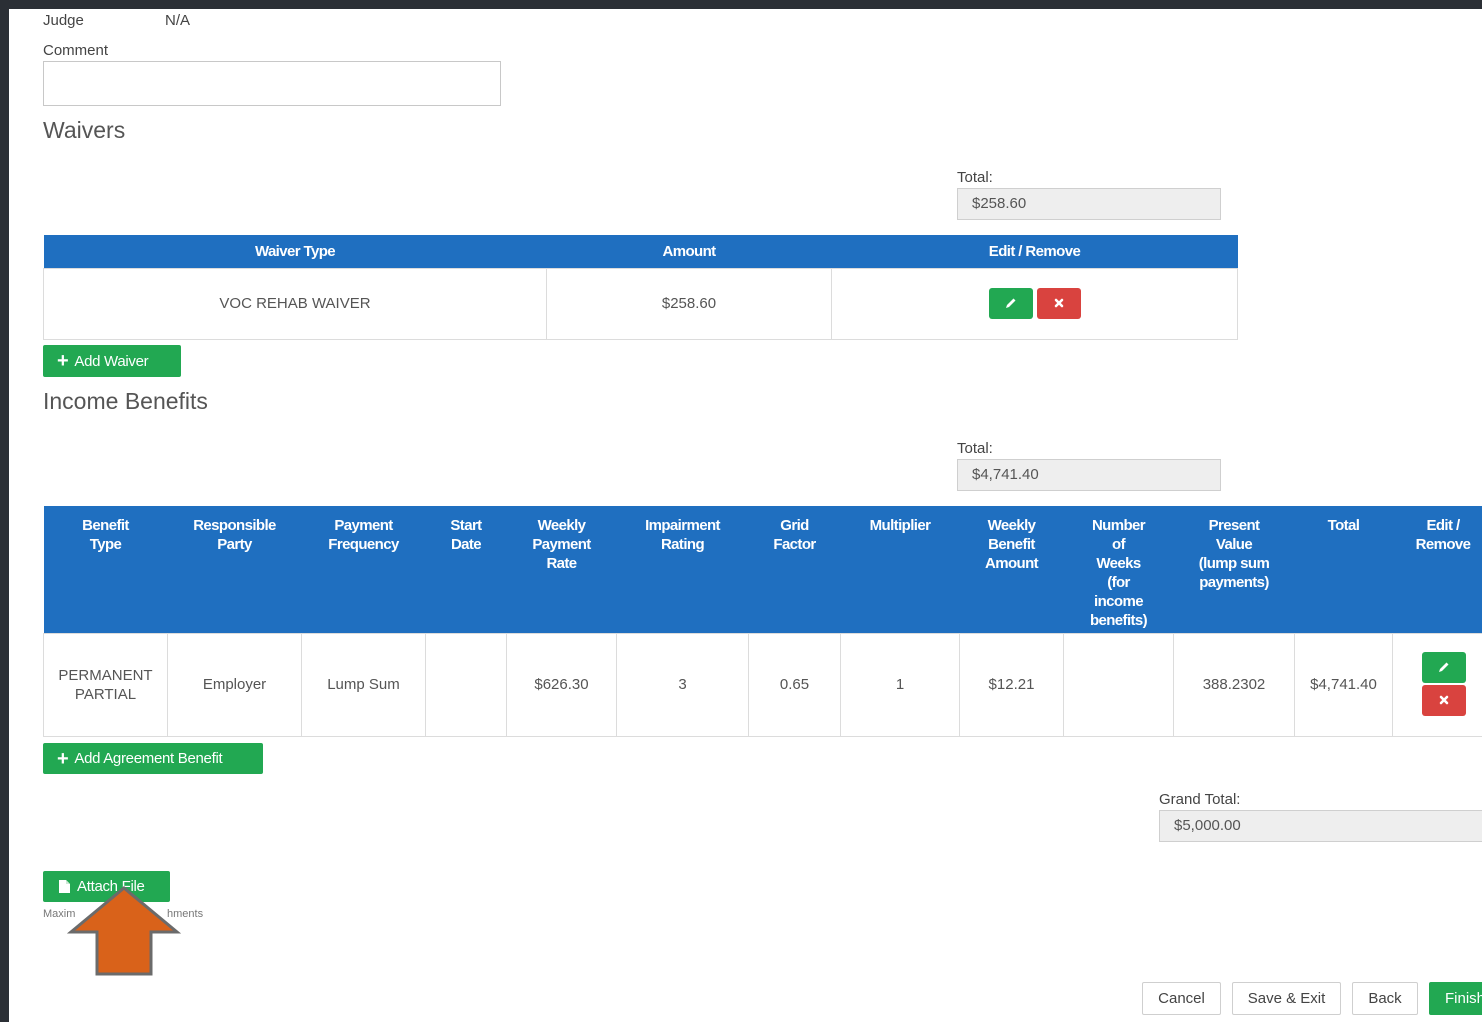 This screenshot has width=1482, height=1022. What do you see at coordinates (682, 569) in the screenshot?
I see `header-impairment-rating: Impairment Rating` at bounding box center [682, 569].